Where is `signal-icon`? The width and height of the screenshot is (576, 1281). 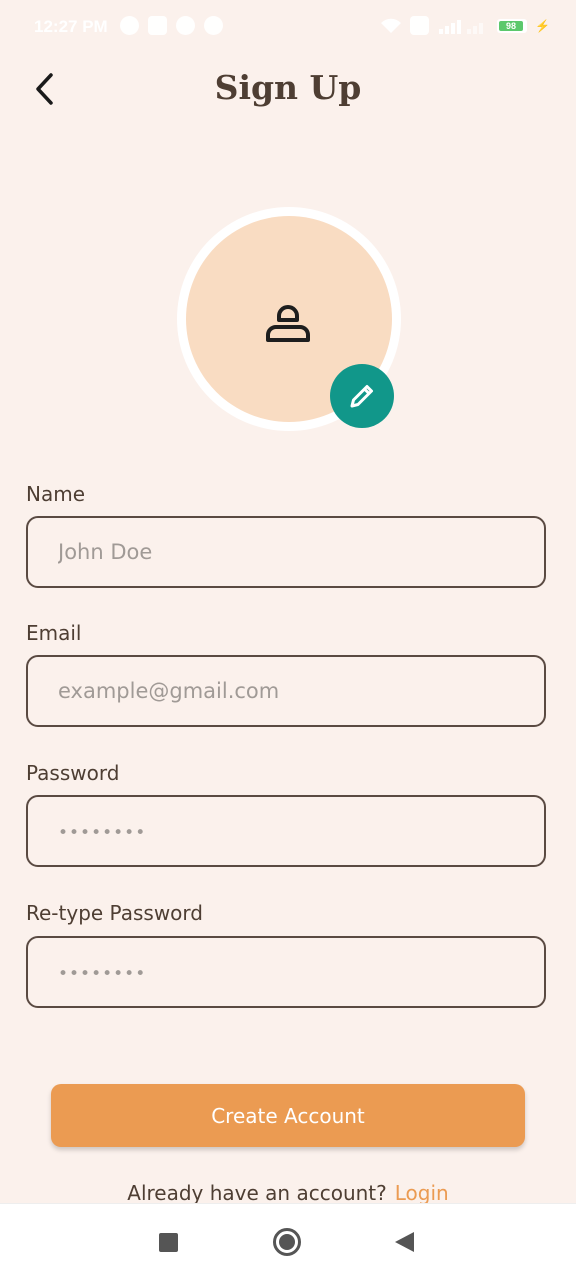 signal-icon is located at coordinates (461, 26).